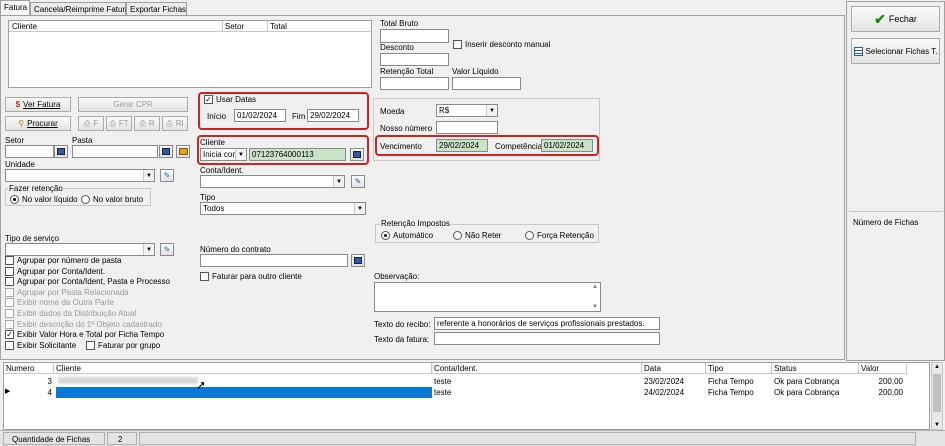 The height and width of the screenshot is (446, 945). What do you see at coordinates (486, 83) in the screenshot?
I see `valor-liquido-field` at bounding box center [486, 83].